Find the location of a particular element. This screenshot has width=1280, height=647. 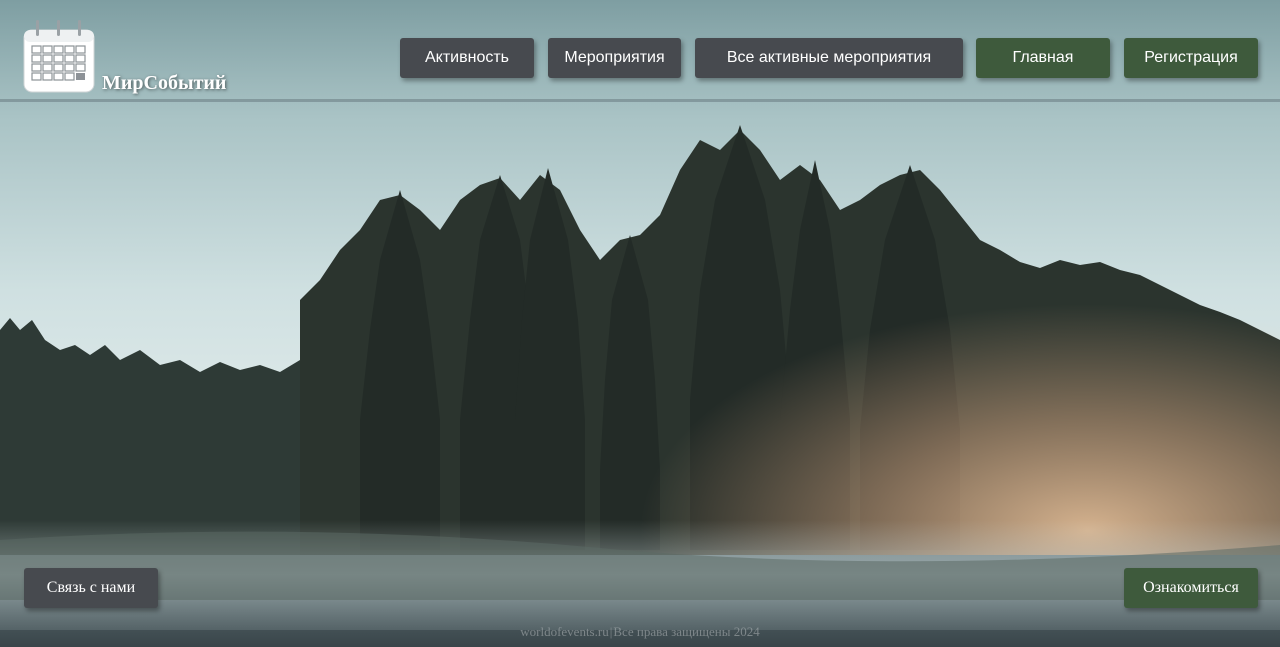

footer: worldofevents.ru|Все права защищены 2024 is located at coordinates (640, 634).